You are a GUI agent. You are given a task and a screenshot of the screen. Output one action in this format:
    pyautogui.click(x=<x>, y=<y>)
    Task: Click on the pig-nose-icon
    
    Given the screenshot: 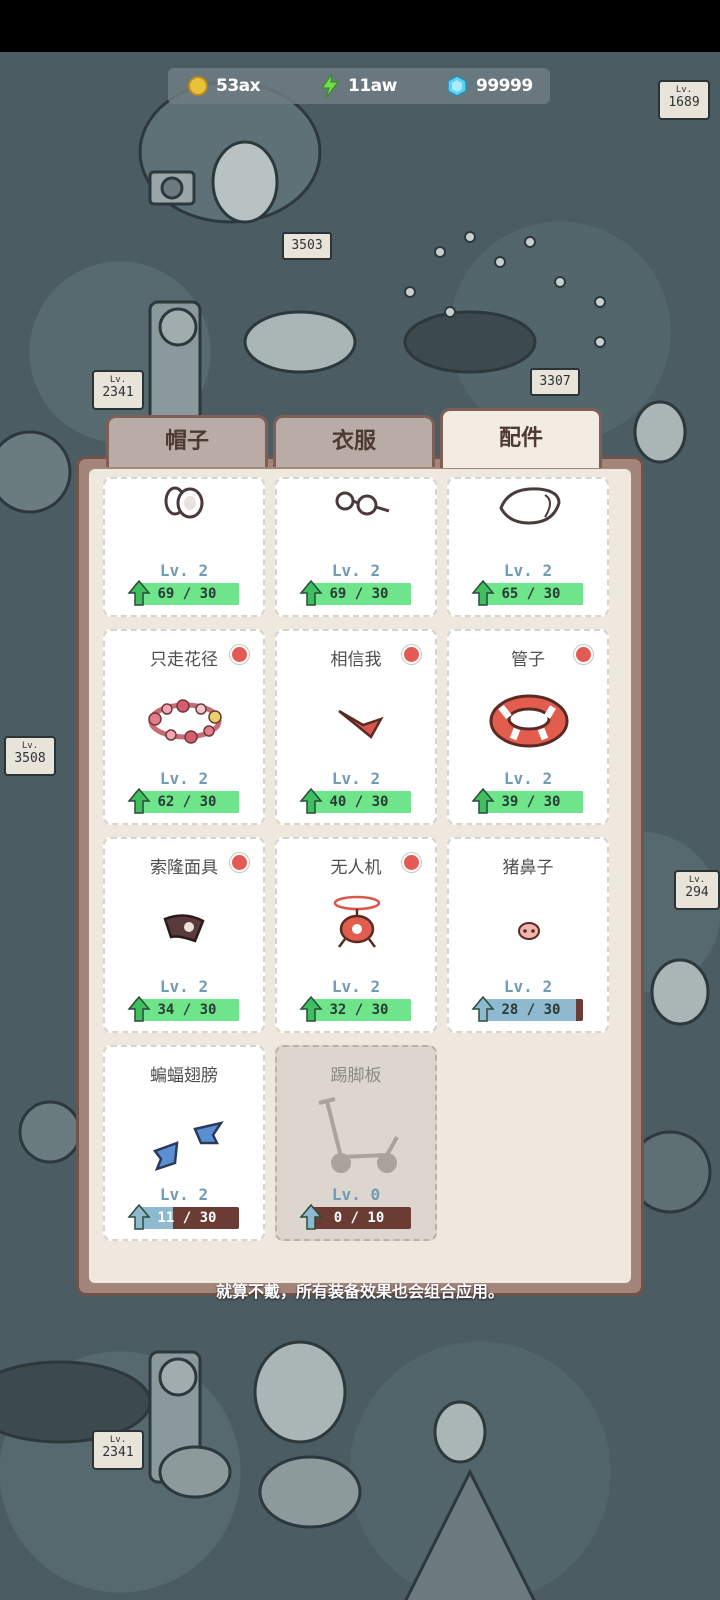 What is the action you would take?
    pyautogui.click(x=529, y=931)
    